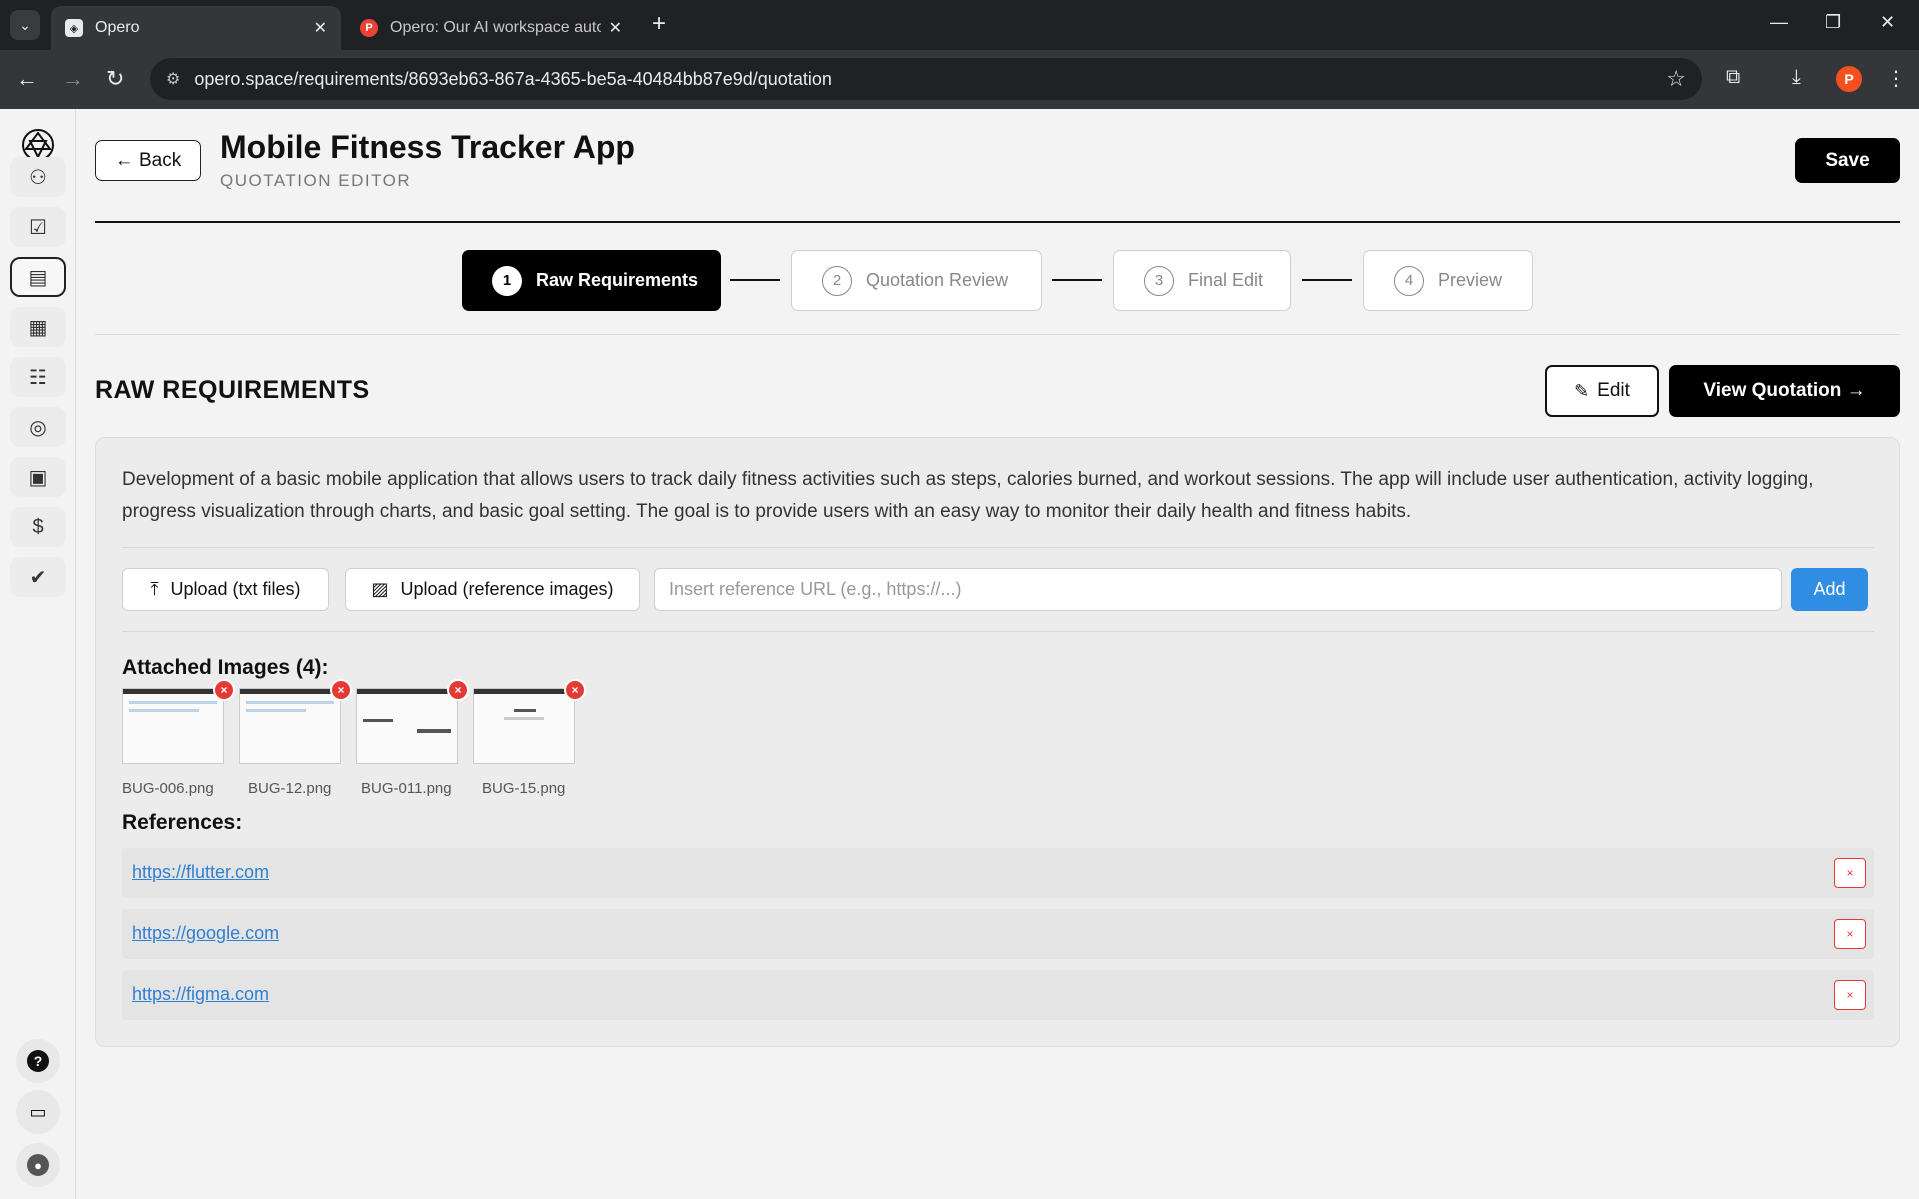  What do you see at coordinates (427, 147) in the screenshot?
I see `page-title: Mobile Fitness Tracker App` at bounding box center [427, 147].